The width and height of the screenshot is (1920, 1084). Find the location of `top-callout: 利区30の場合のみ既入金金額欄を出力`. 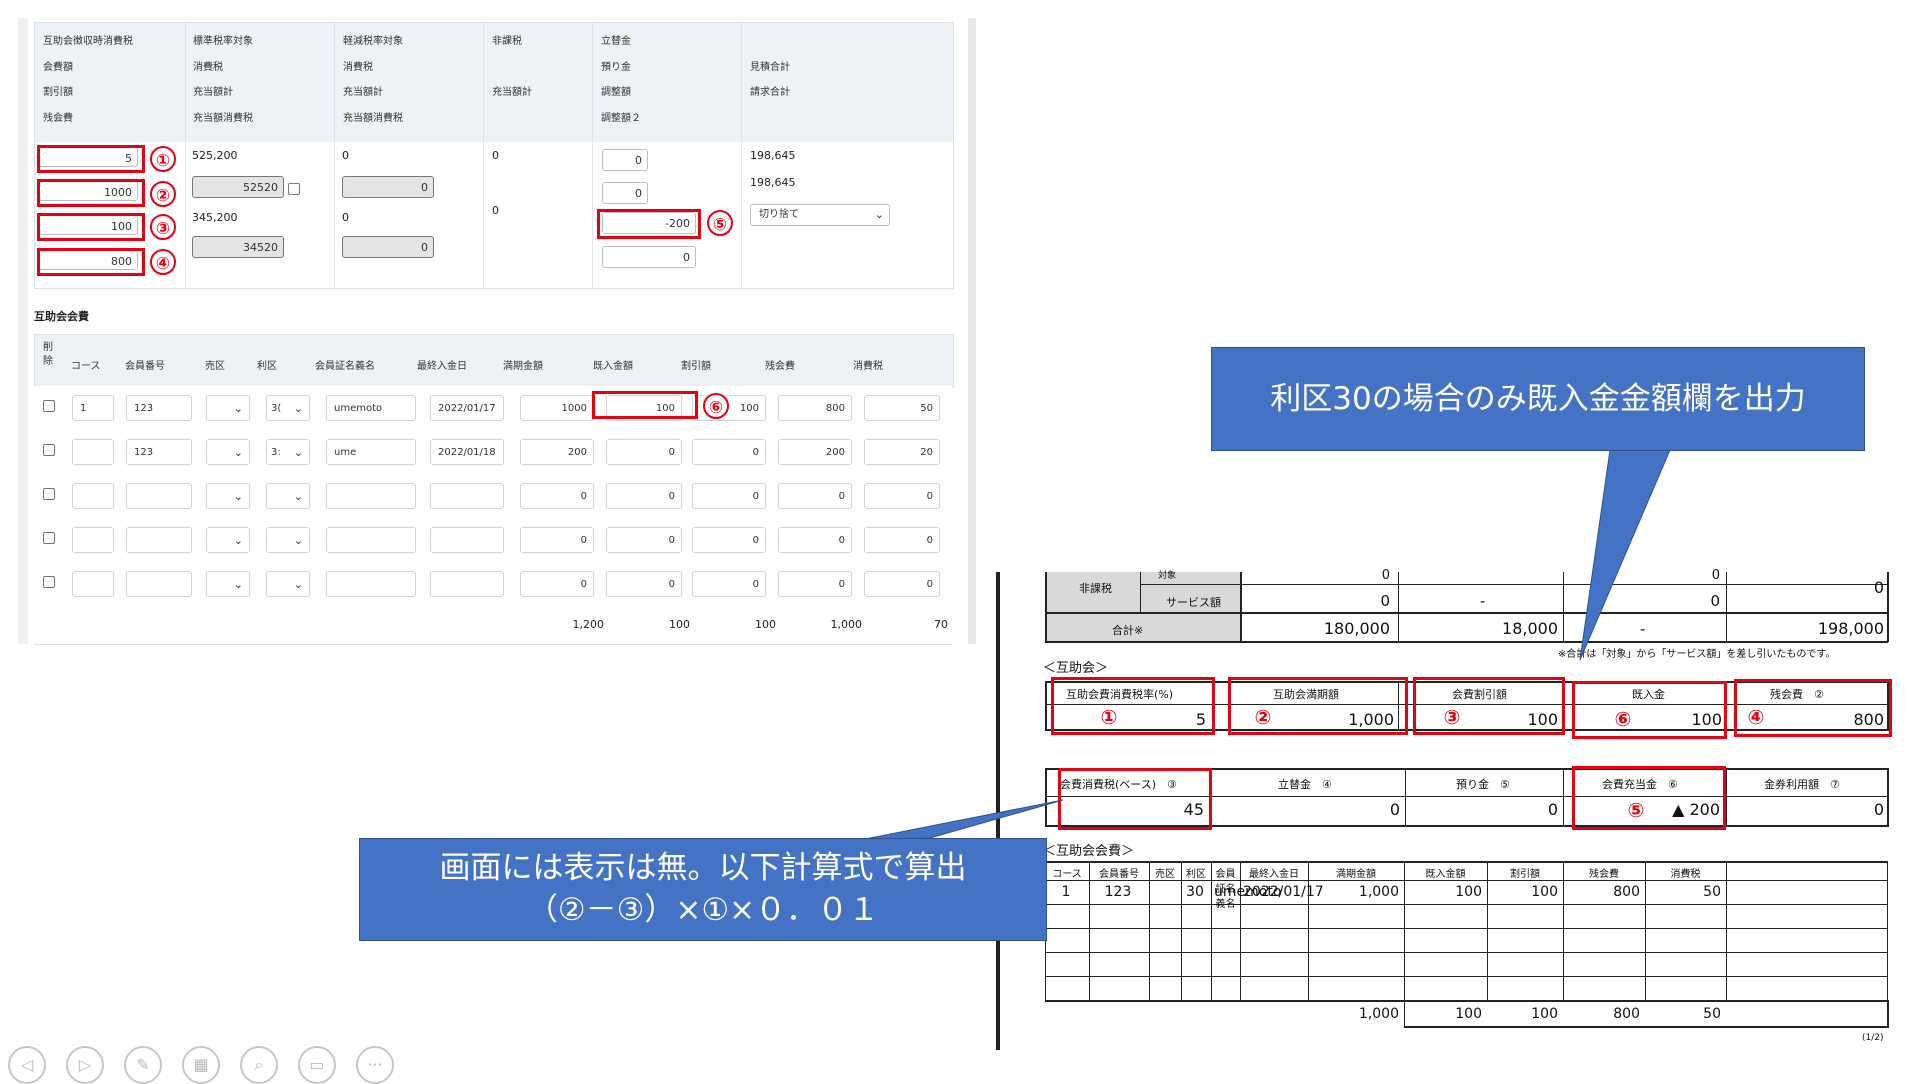

top-callout: 利区30の場合のみ既入金金額欄を出力 is located at coordinates (1538, 399).